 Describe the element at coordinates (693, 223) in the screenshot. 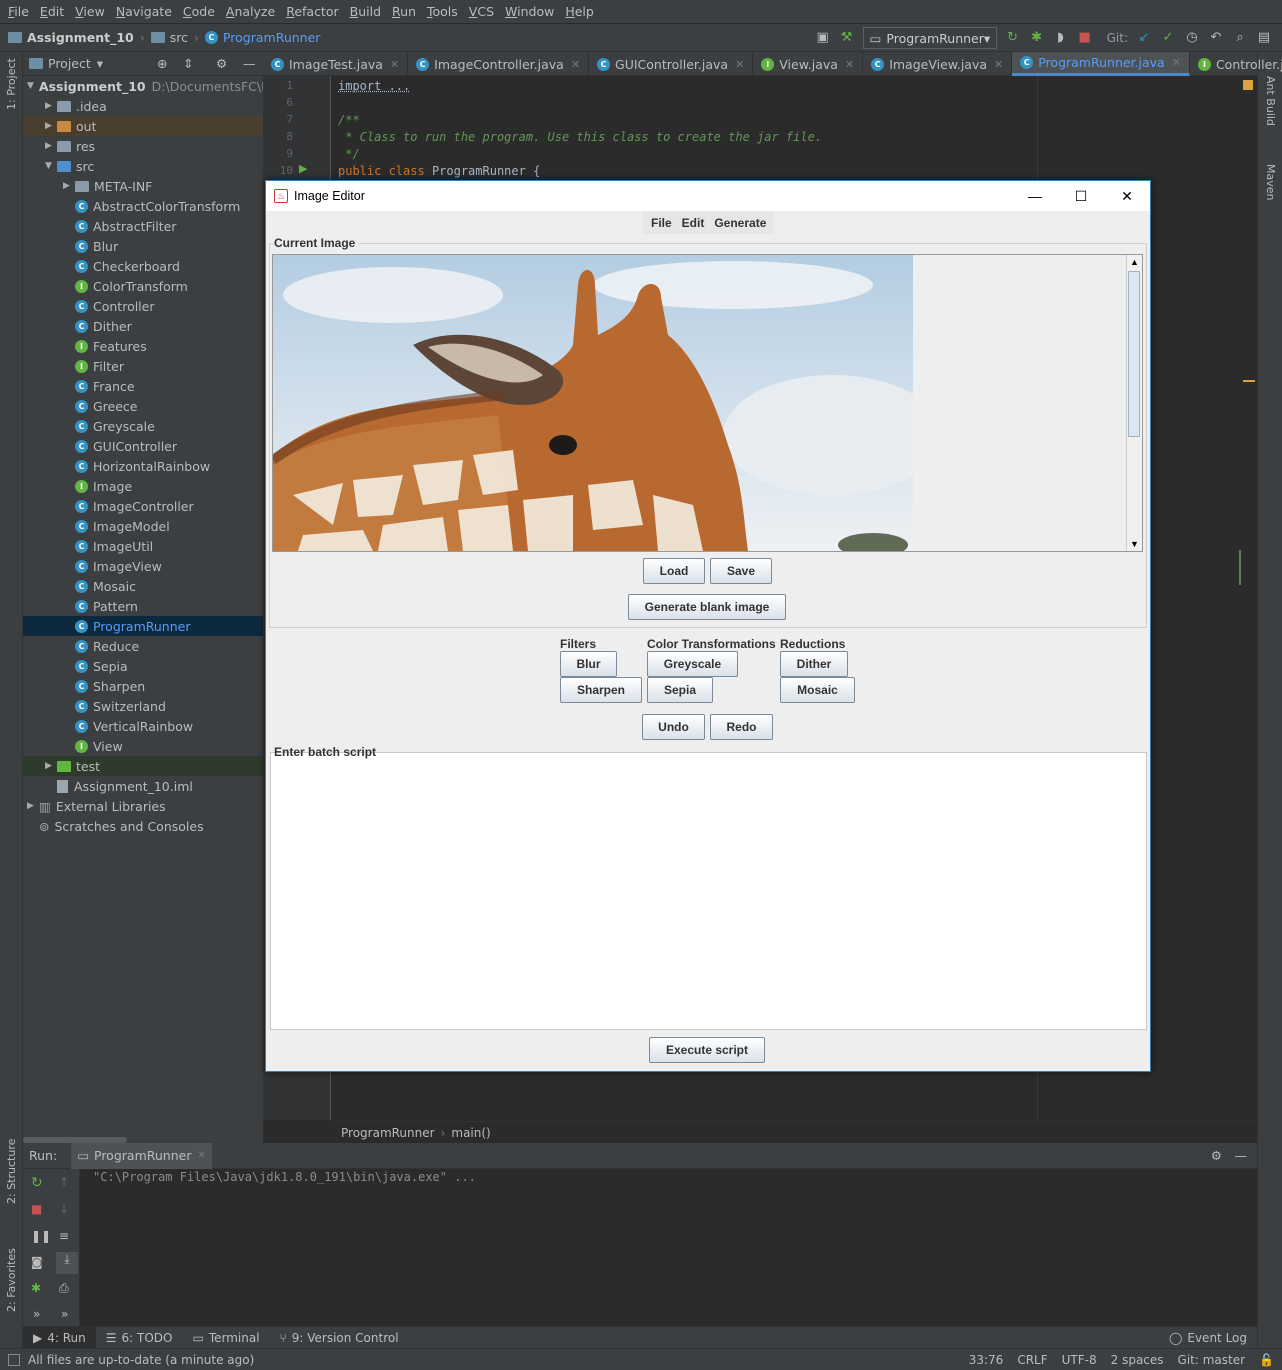

I see `dialog-menu-edit: Edit` at that location.